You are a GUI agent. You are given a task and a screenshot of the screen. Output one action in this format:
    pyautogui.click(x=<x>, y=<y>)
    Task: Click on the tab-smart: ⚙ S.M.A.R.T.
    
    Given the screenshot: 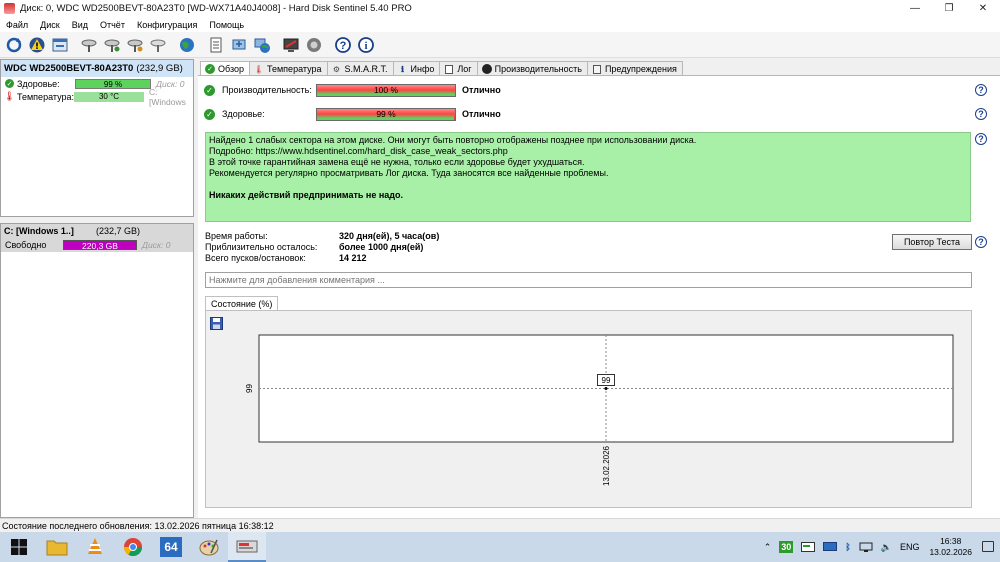 What is the action you would take?
    pyautogui.click(x=360, y=68)
    